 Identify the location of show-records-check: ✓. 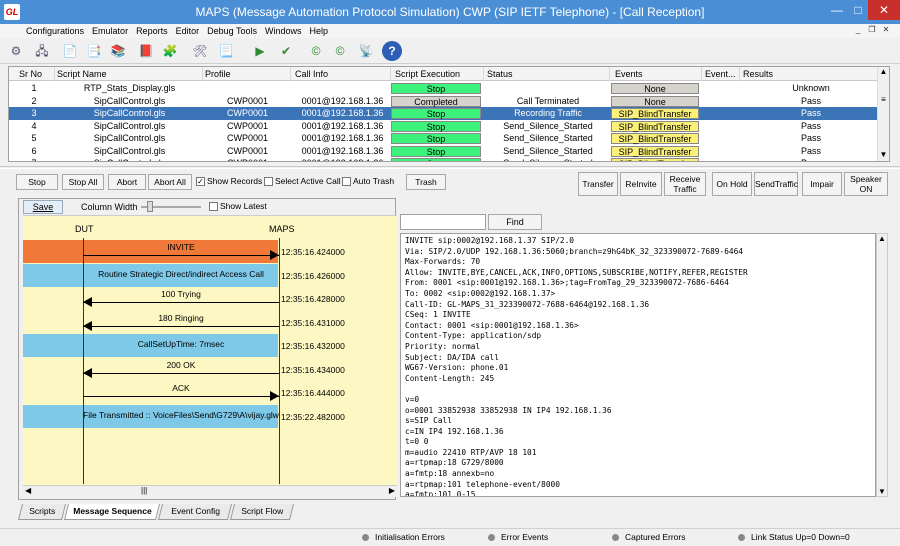
(200, 181).